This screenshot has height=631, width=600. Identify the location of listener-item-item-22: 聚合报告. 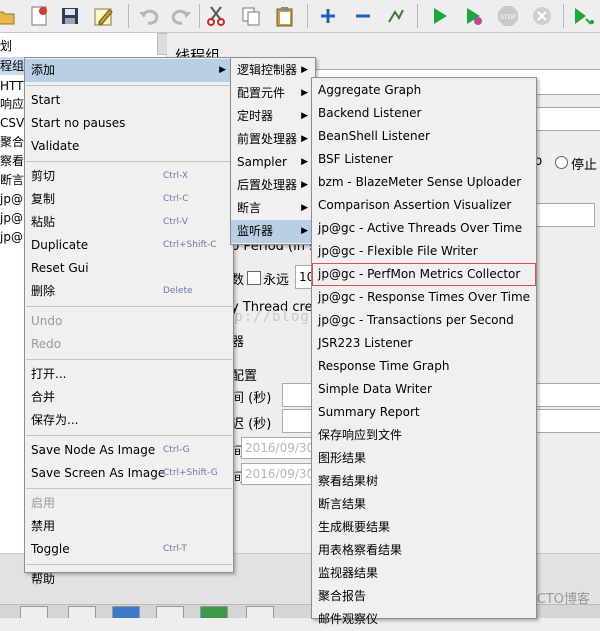
(424, 596).